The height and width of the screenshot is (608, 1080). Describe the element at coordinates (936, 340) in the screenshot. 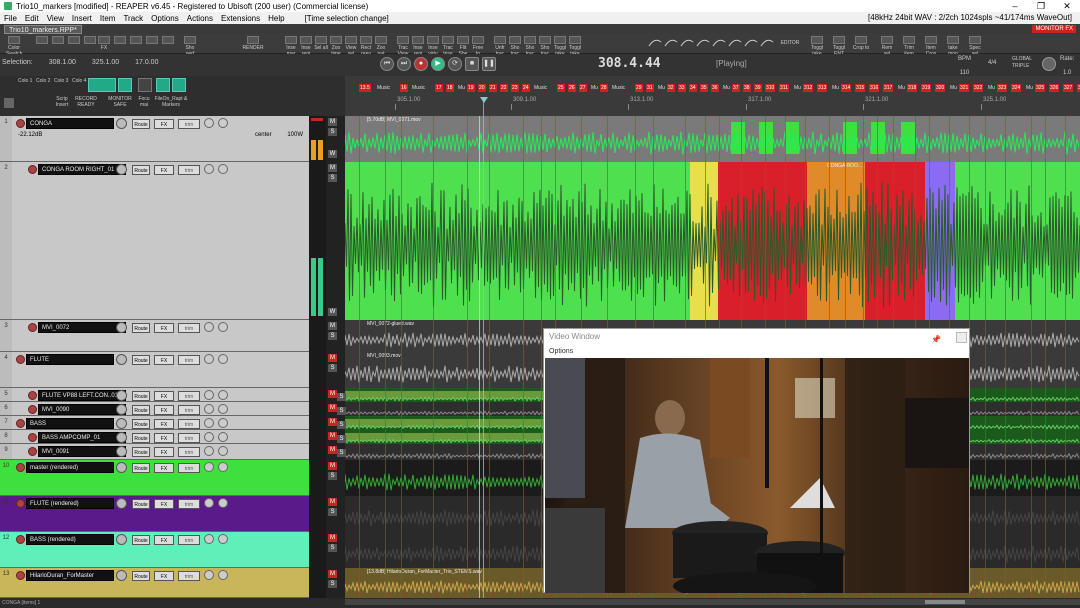

I see `pin-icon: 📌` at that location.